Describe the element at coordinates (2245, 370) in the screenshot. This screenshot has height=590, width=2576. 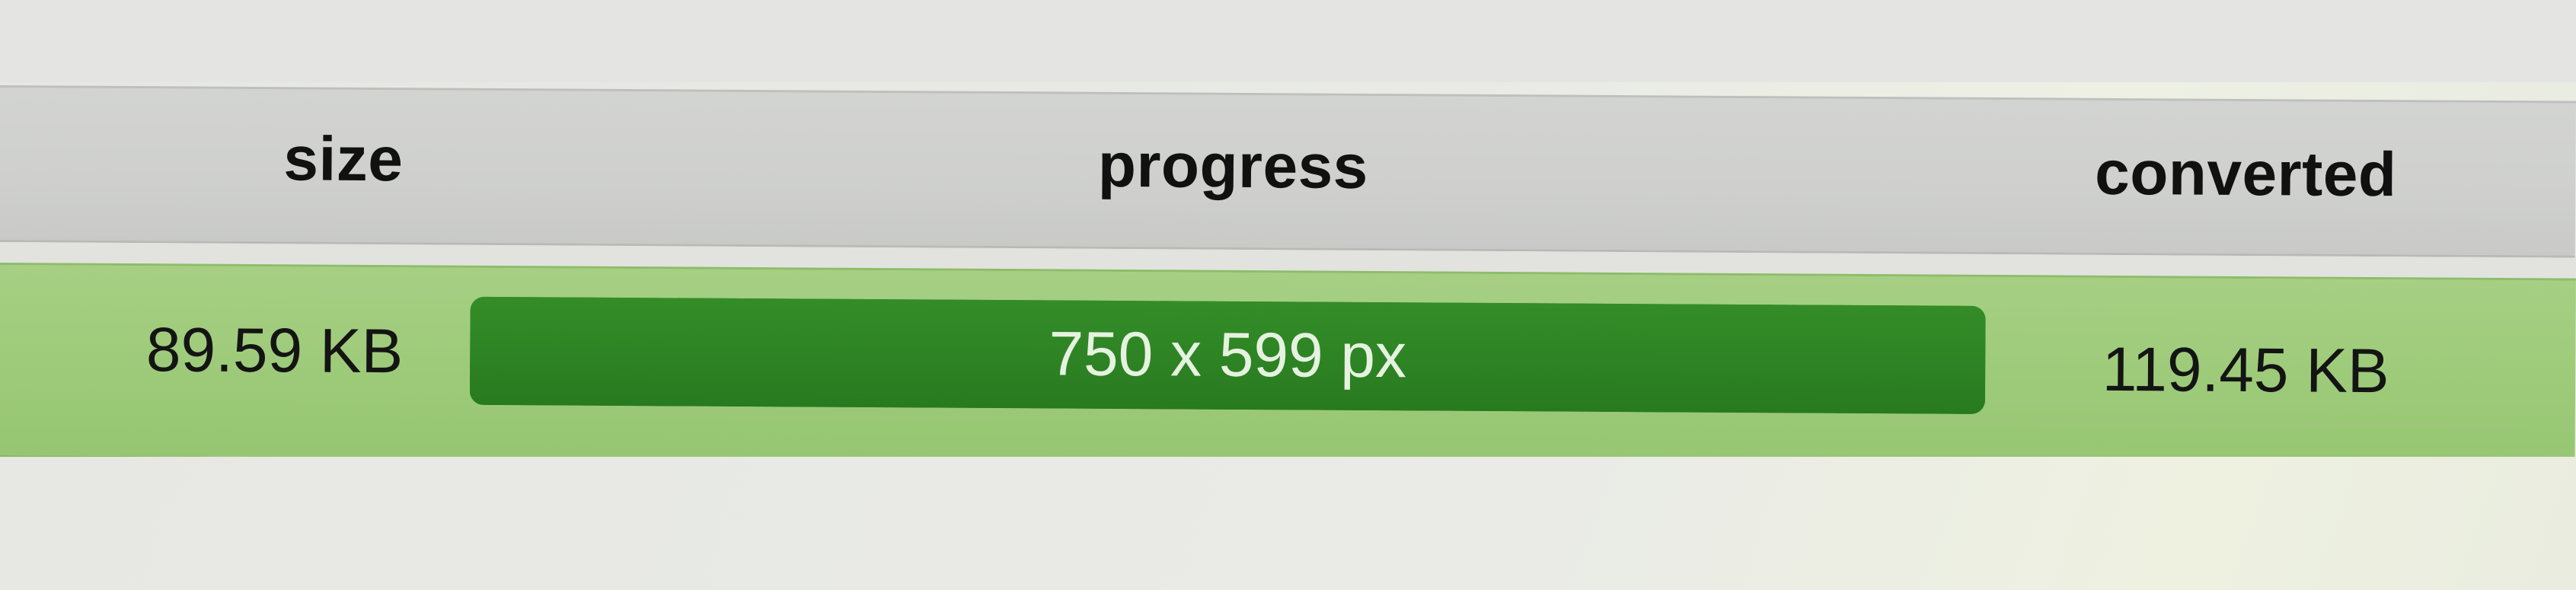
I see `cell-converted: 119.45 KB` at that location.